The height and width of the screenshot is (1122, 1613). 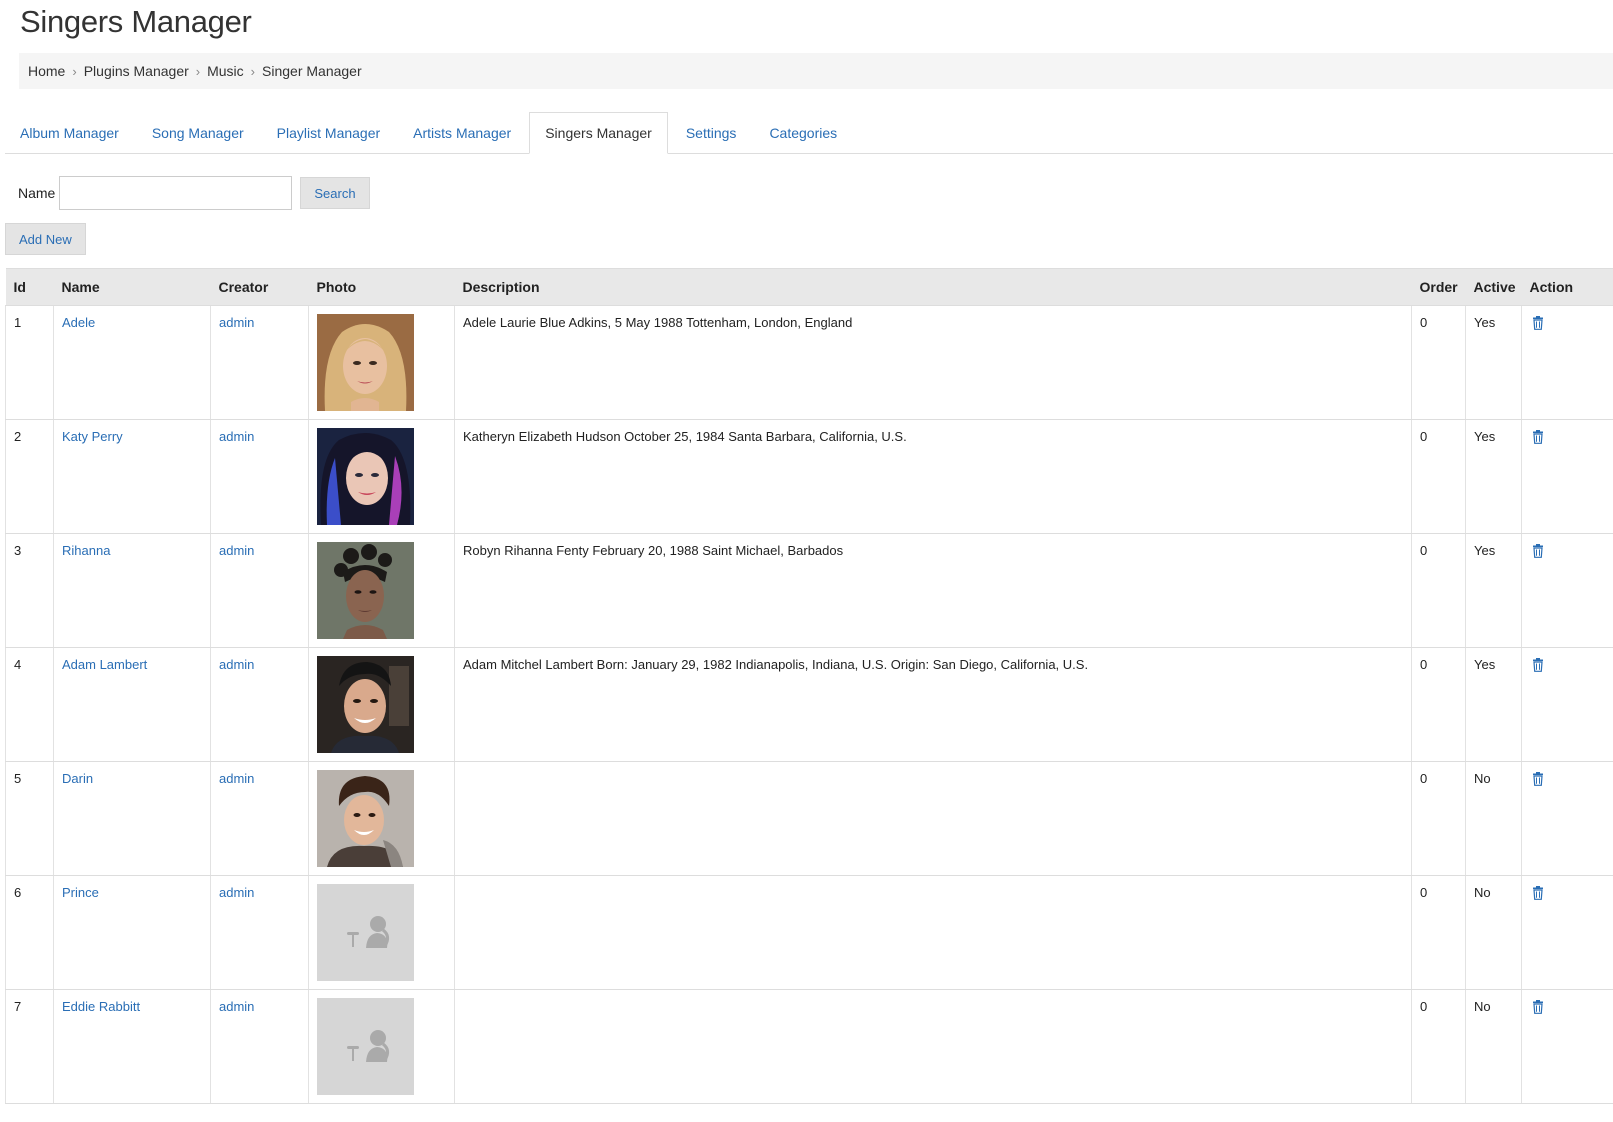 I want to click on cell-id: 6, so click(x=29, y=932).